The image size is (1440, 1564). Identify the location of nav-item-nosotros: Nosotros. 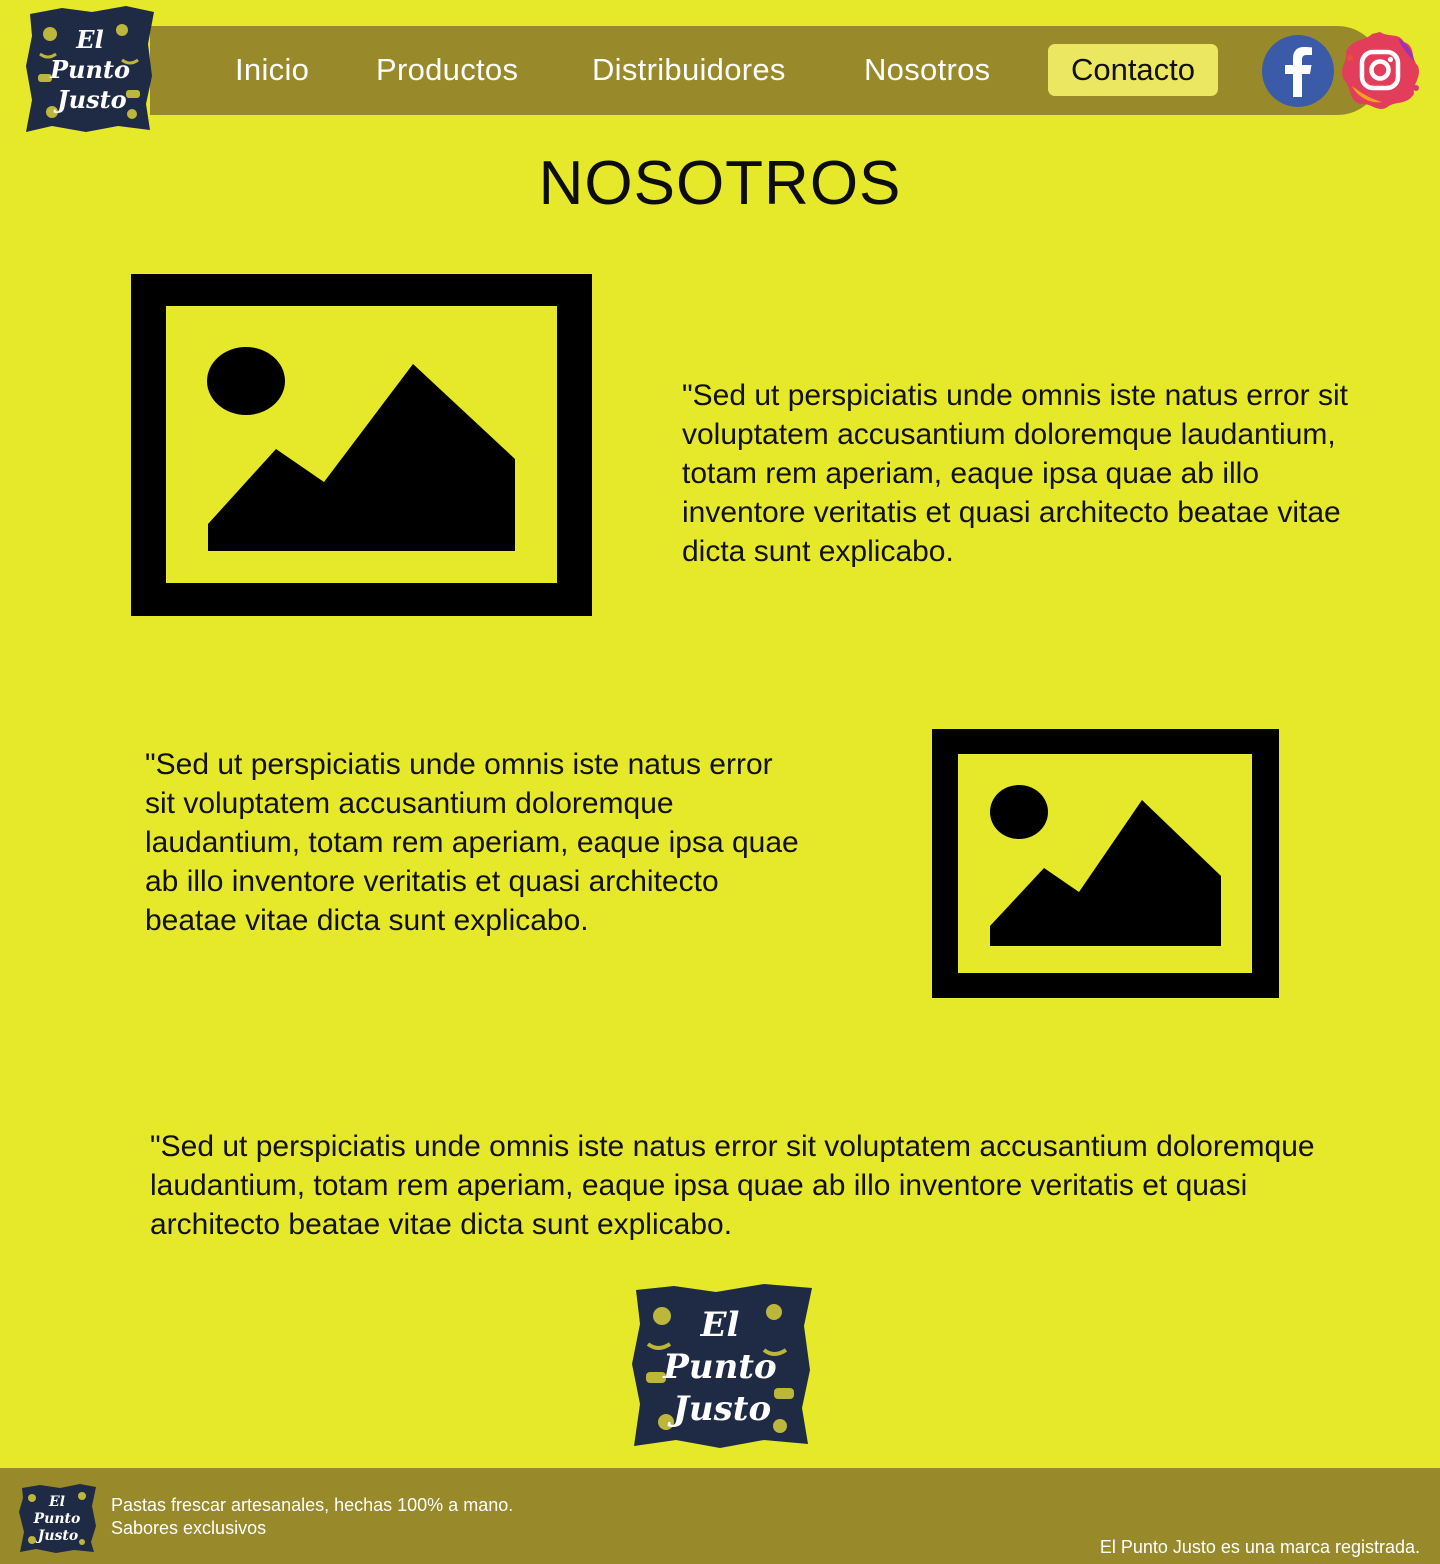
(927, 70).